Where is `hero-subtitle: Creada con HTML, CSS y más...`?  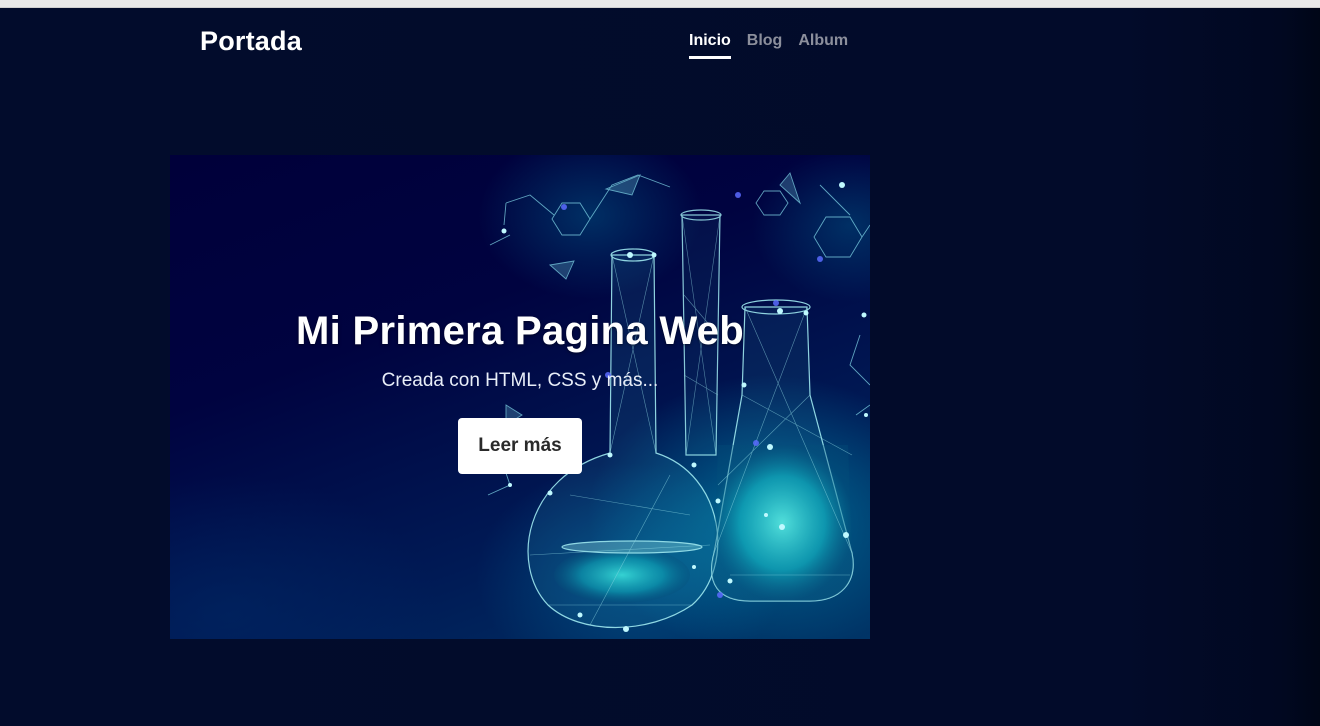 hero-subtitle: Creada con HTML, CSS y más... is located at coordinates (520, 380).